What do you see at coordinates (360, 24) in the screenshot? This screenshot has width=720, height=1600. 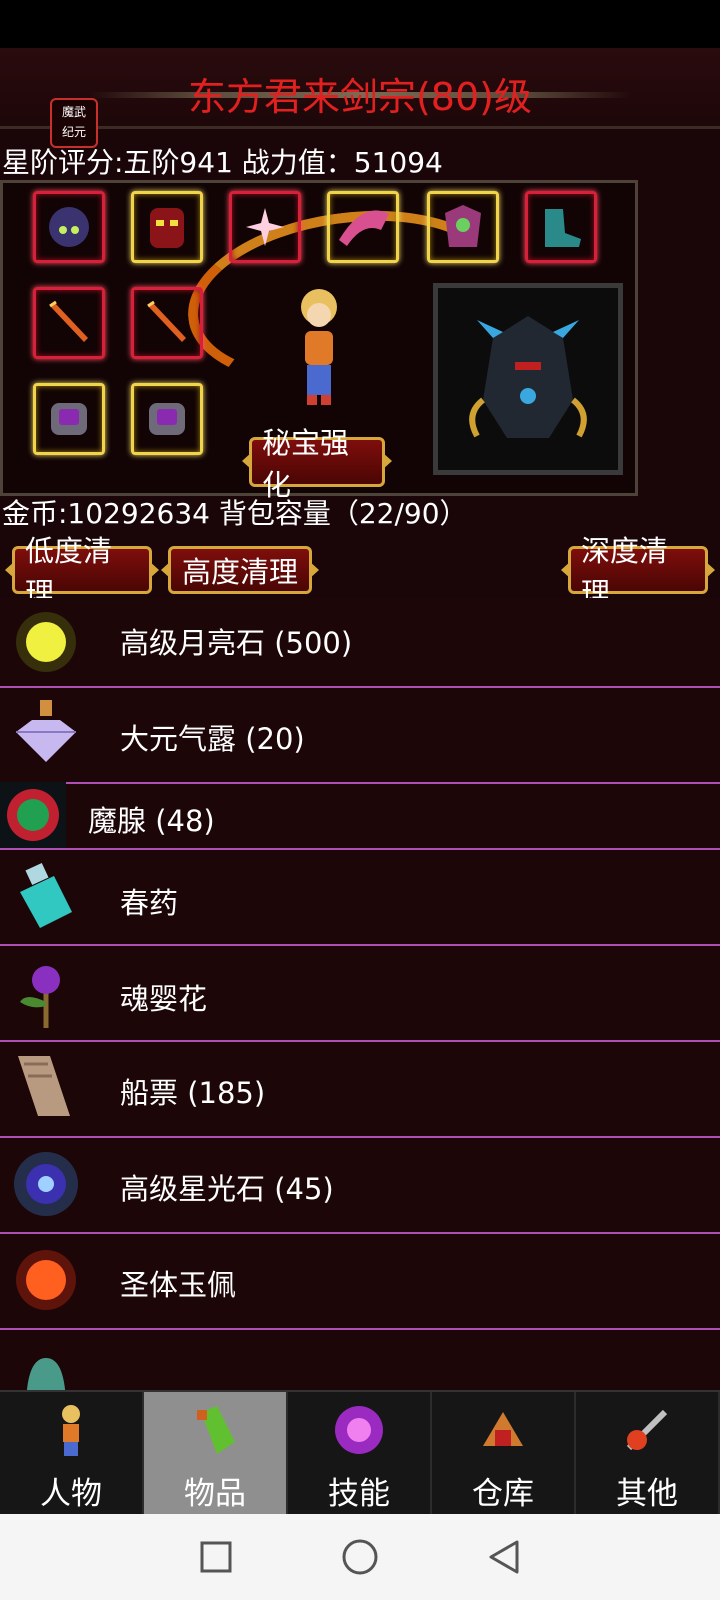 I see `status-bar` at bounding box center [360, 24].